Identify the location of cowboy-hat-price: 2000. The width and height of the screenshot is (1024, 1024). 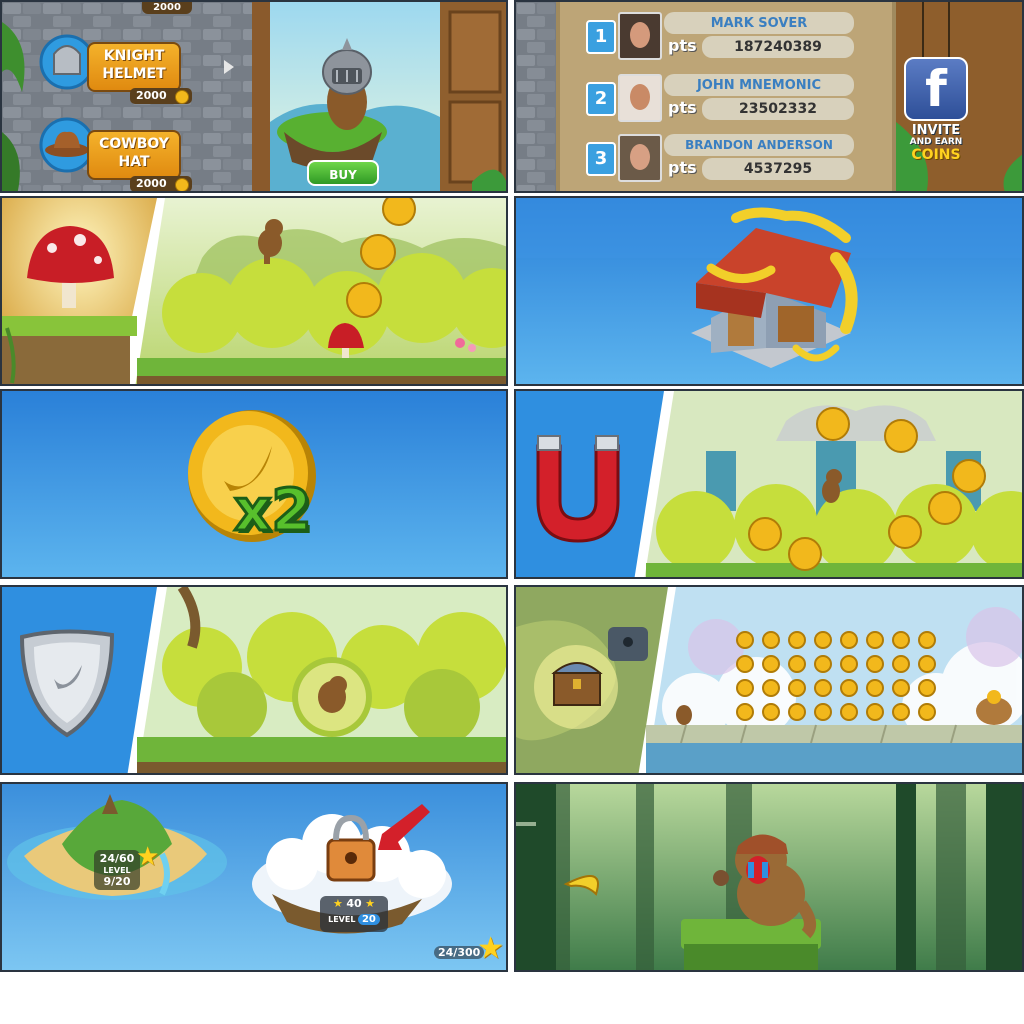
(161, 183).